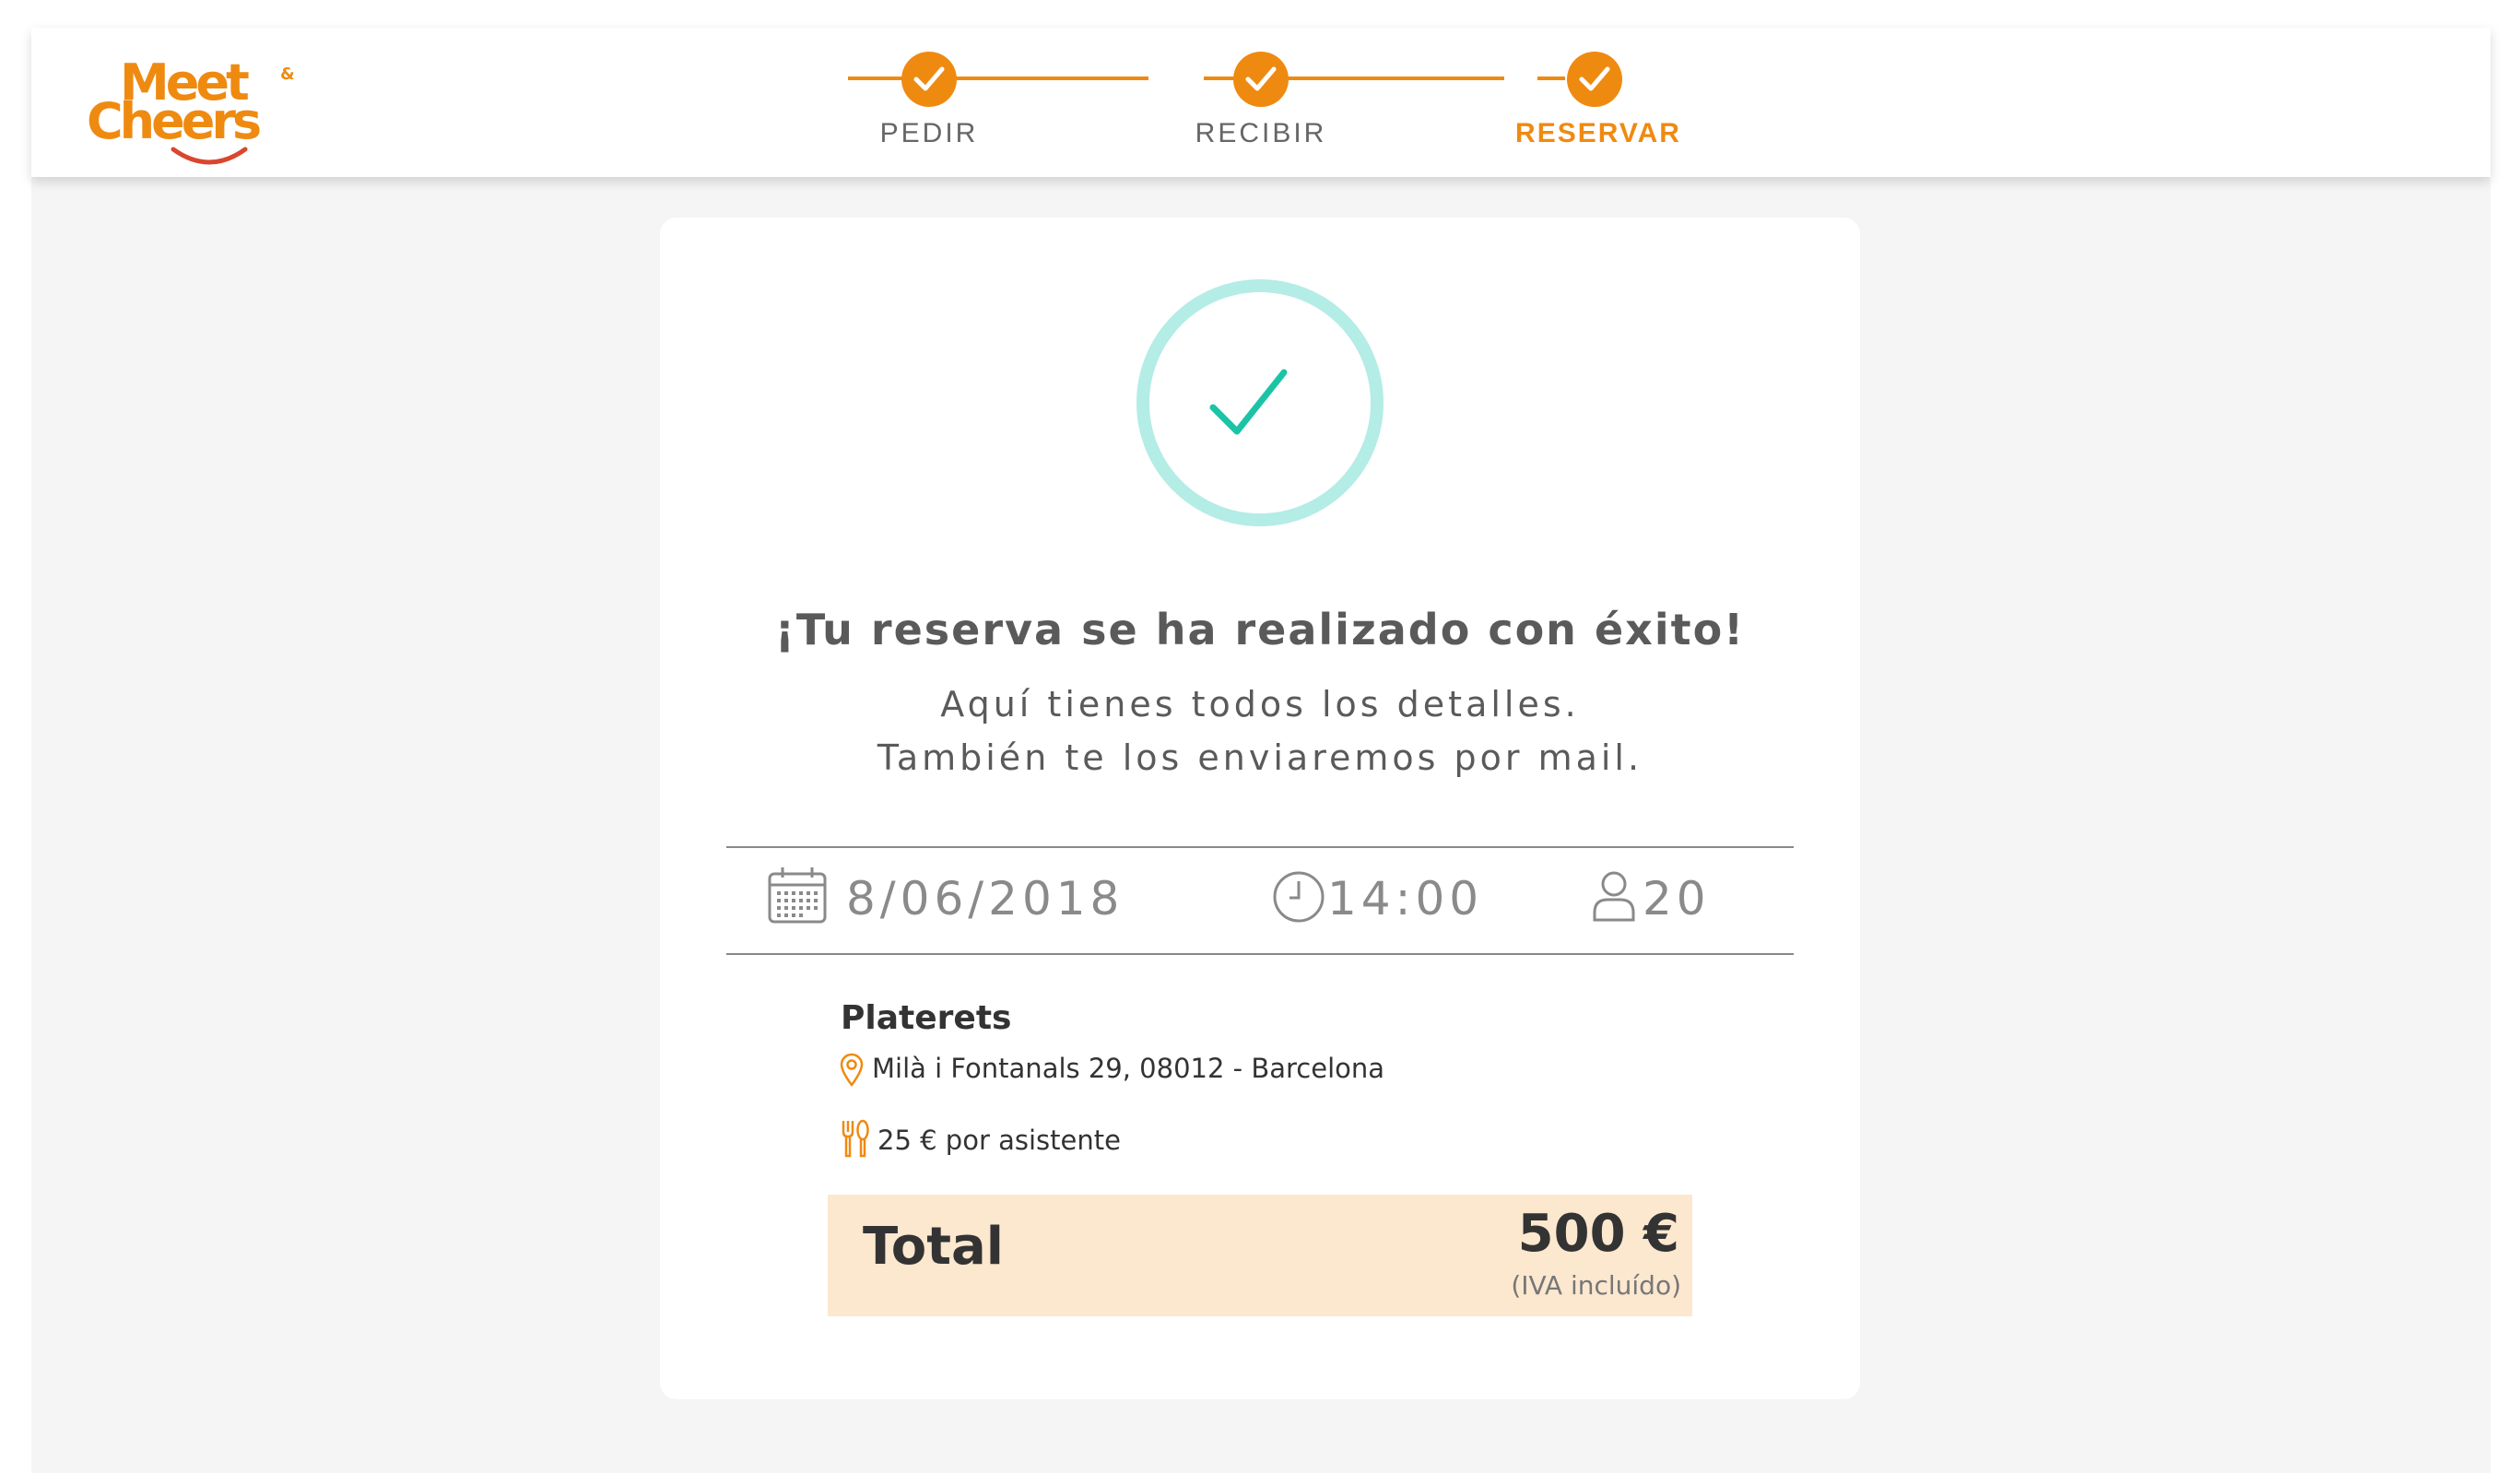  I want to click on divider-top, so click(1260, 847).